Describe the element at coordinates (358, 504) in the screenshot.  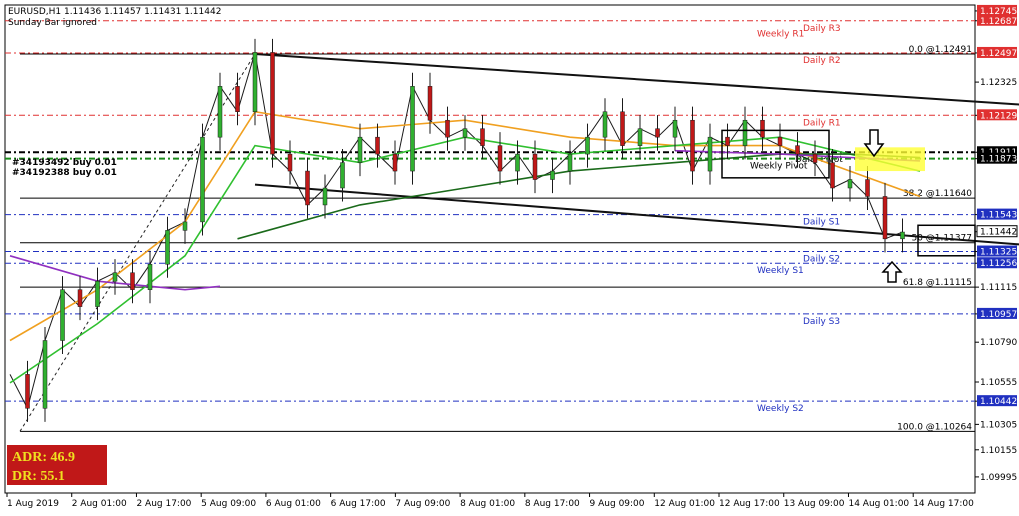
I see `x-tick-label: 6 Aug 17:00` at that location.